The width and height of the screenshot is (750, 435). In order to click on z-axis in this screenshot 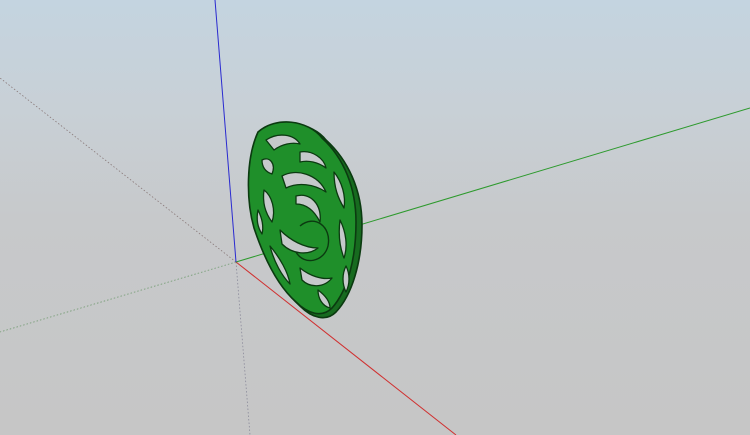, I will do `click(225, 131)`.